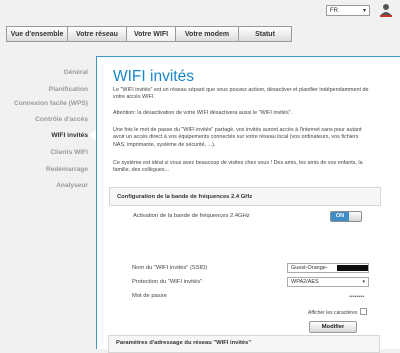 The image size is (400, 353). I want to click on tab-statut: Statut, so click(265, 34).